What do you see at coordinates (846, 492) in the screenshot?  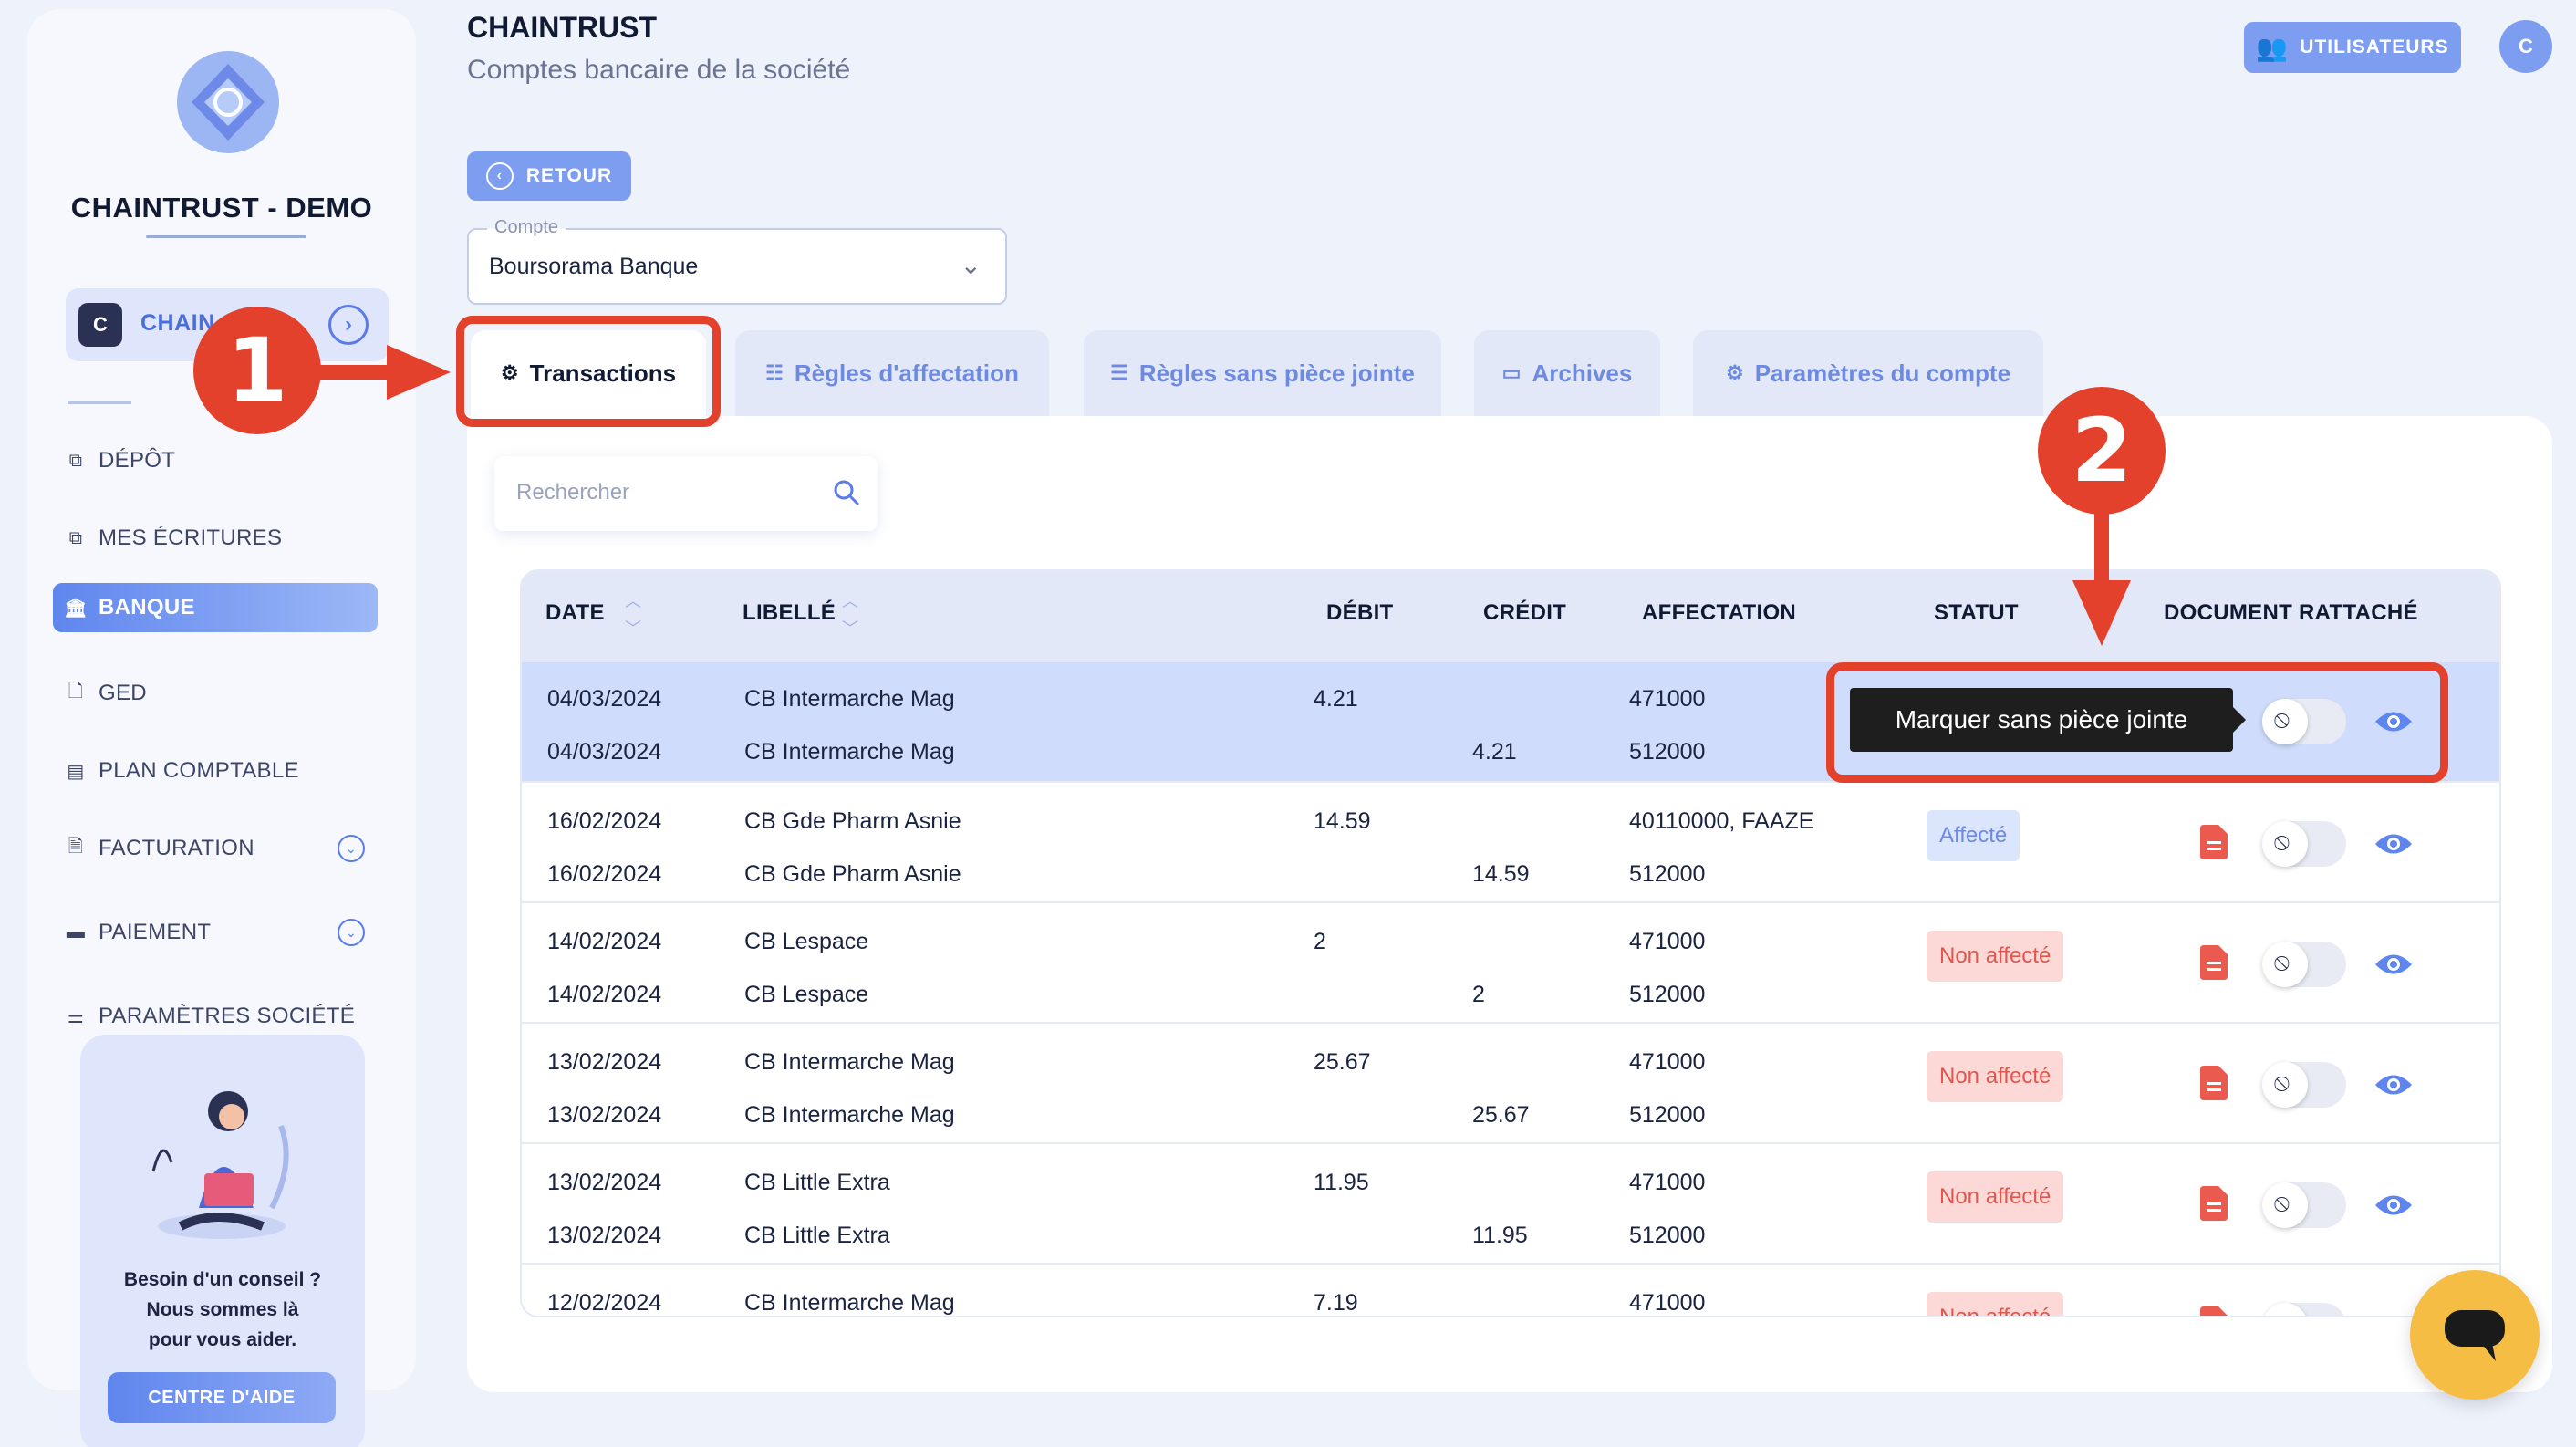 I see `search-icon` at bounding box center [846, 492].